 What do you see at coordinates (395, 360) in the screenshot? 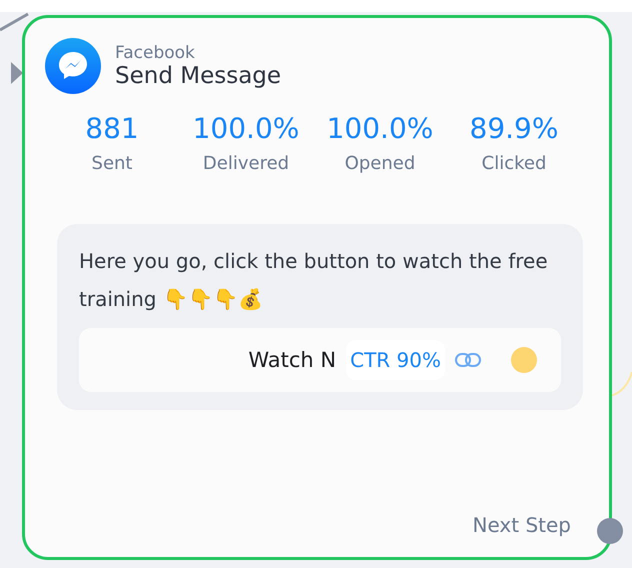
I see `ctr-badge: CTR 90%` at bounding box center [395, 360].